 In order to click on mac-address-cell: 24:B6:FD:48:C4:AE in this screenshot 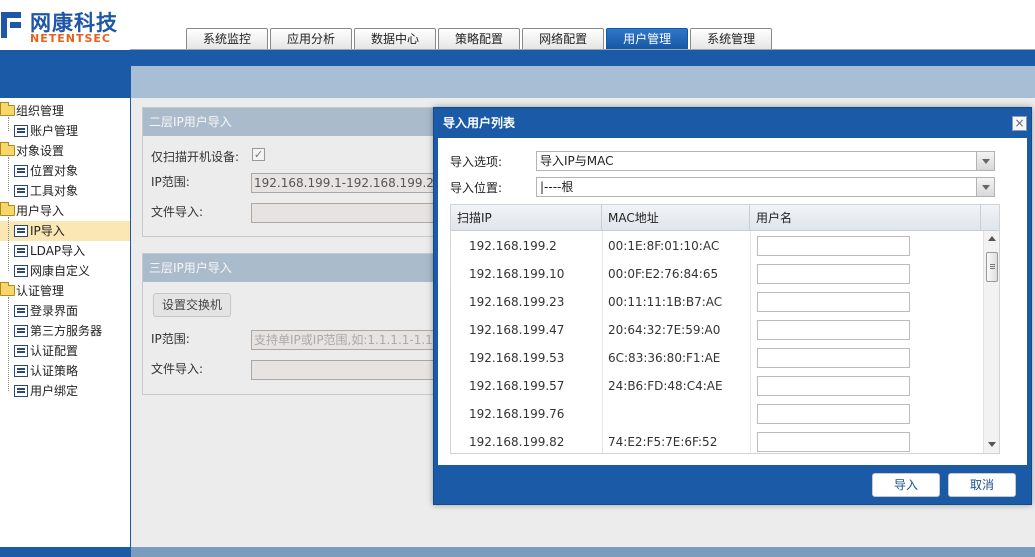, I will do `click(665, 386)`.